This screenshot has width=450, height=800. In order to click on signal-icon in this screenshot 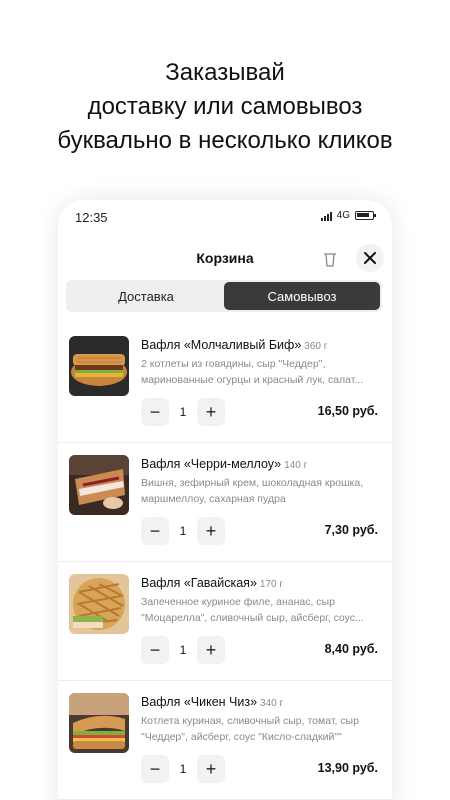, I will do `click(326, 216)`.